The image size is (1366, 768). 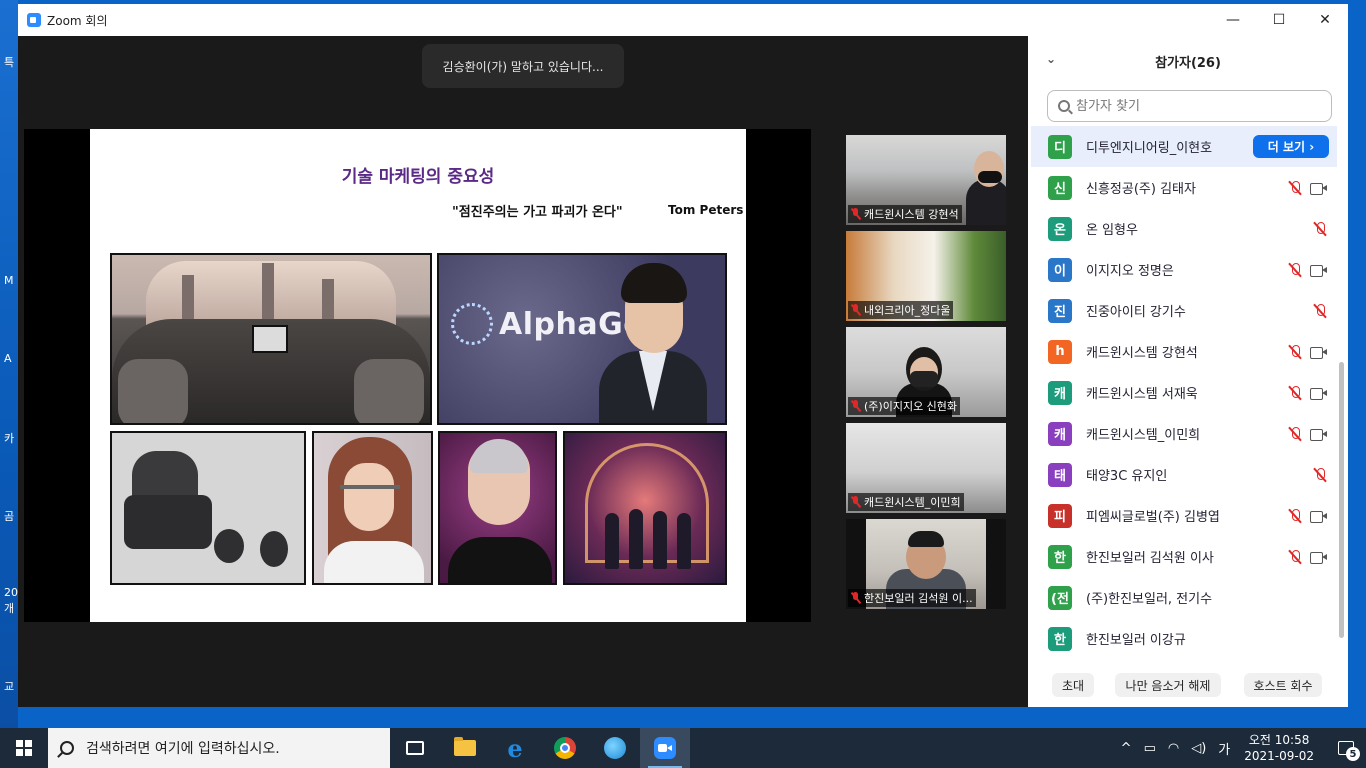 What do you see at coordinates (219, 748) in the screenshot?
I see `taskbar-search-box: 검색하려면 여기에 입력하십시오.` at bounding box center [219, 748].